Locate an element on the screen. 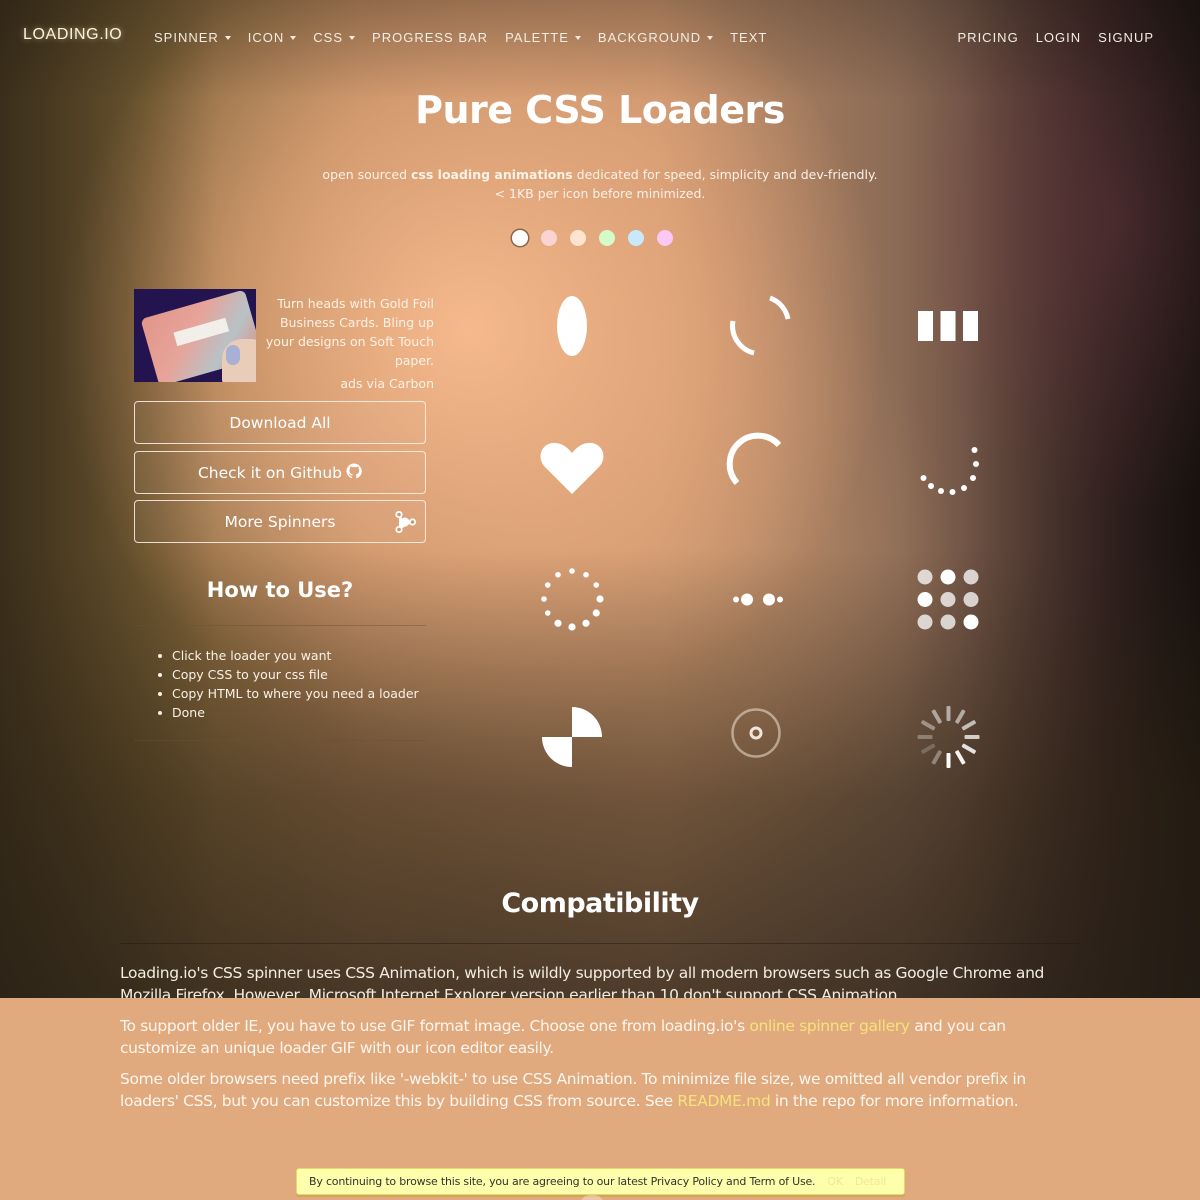  loader-facebook-bars is located at coordinates (948, 326).